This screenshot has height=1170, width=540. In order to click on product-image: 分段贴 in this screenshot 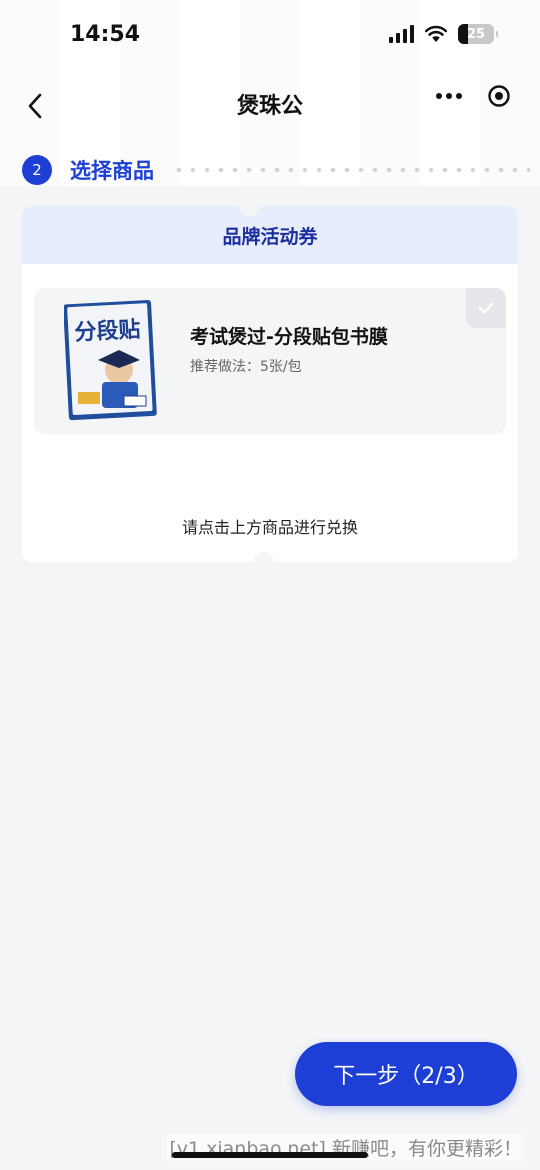, I will do `click(110, 360)`.